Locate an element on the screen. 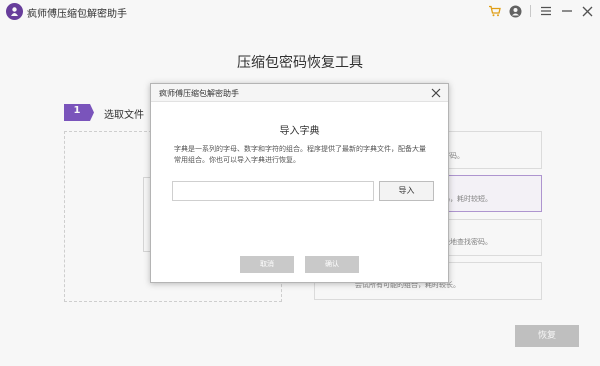 The height and width of the screenshot is (366, 600). dialog-header: 疯师傅压缩包解密助手 is located at coordinates (299, 93).